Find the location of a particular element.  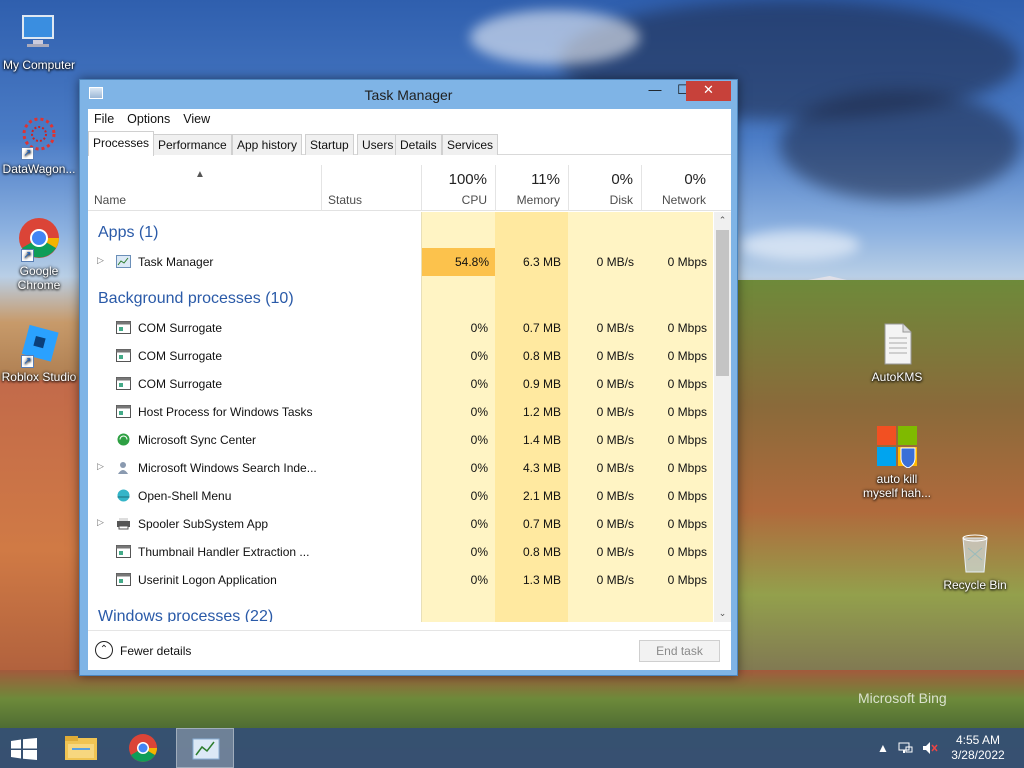

com-surrogate-icon is located at coordinates (123, 579).